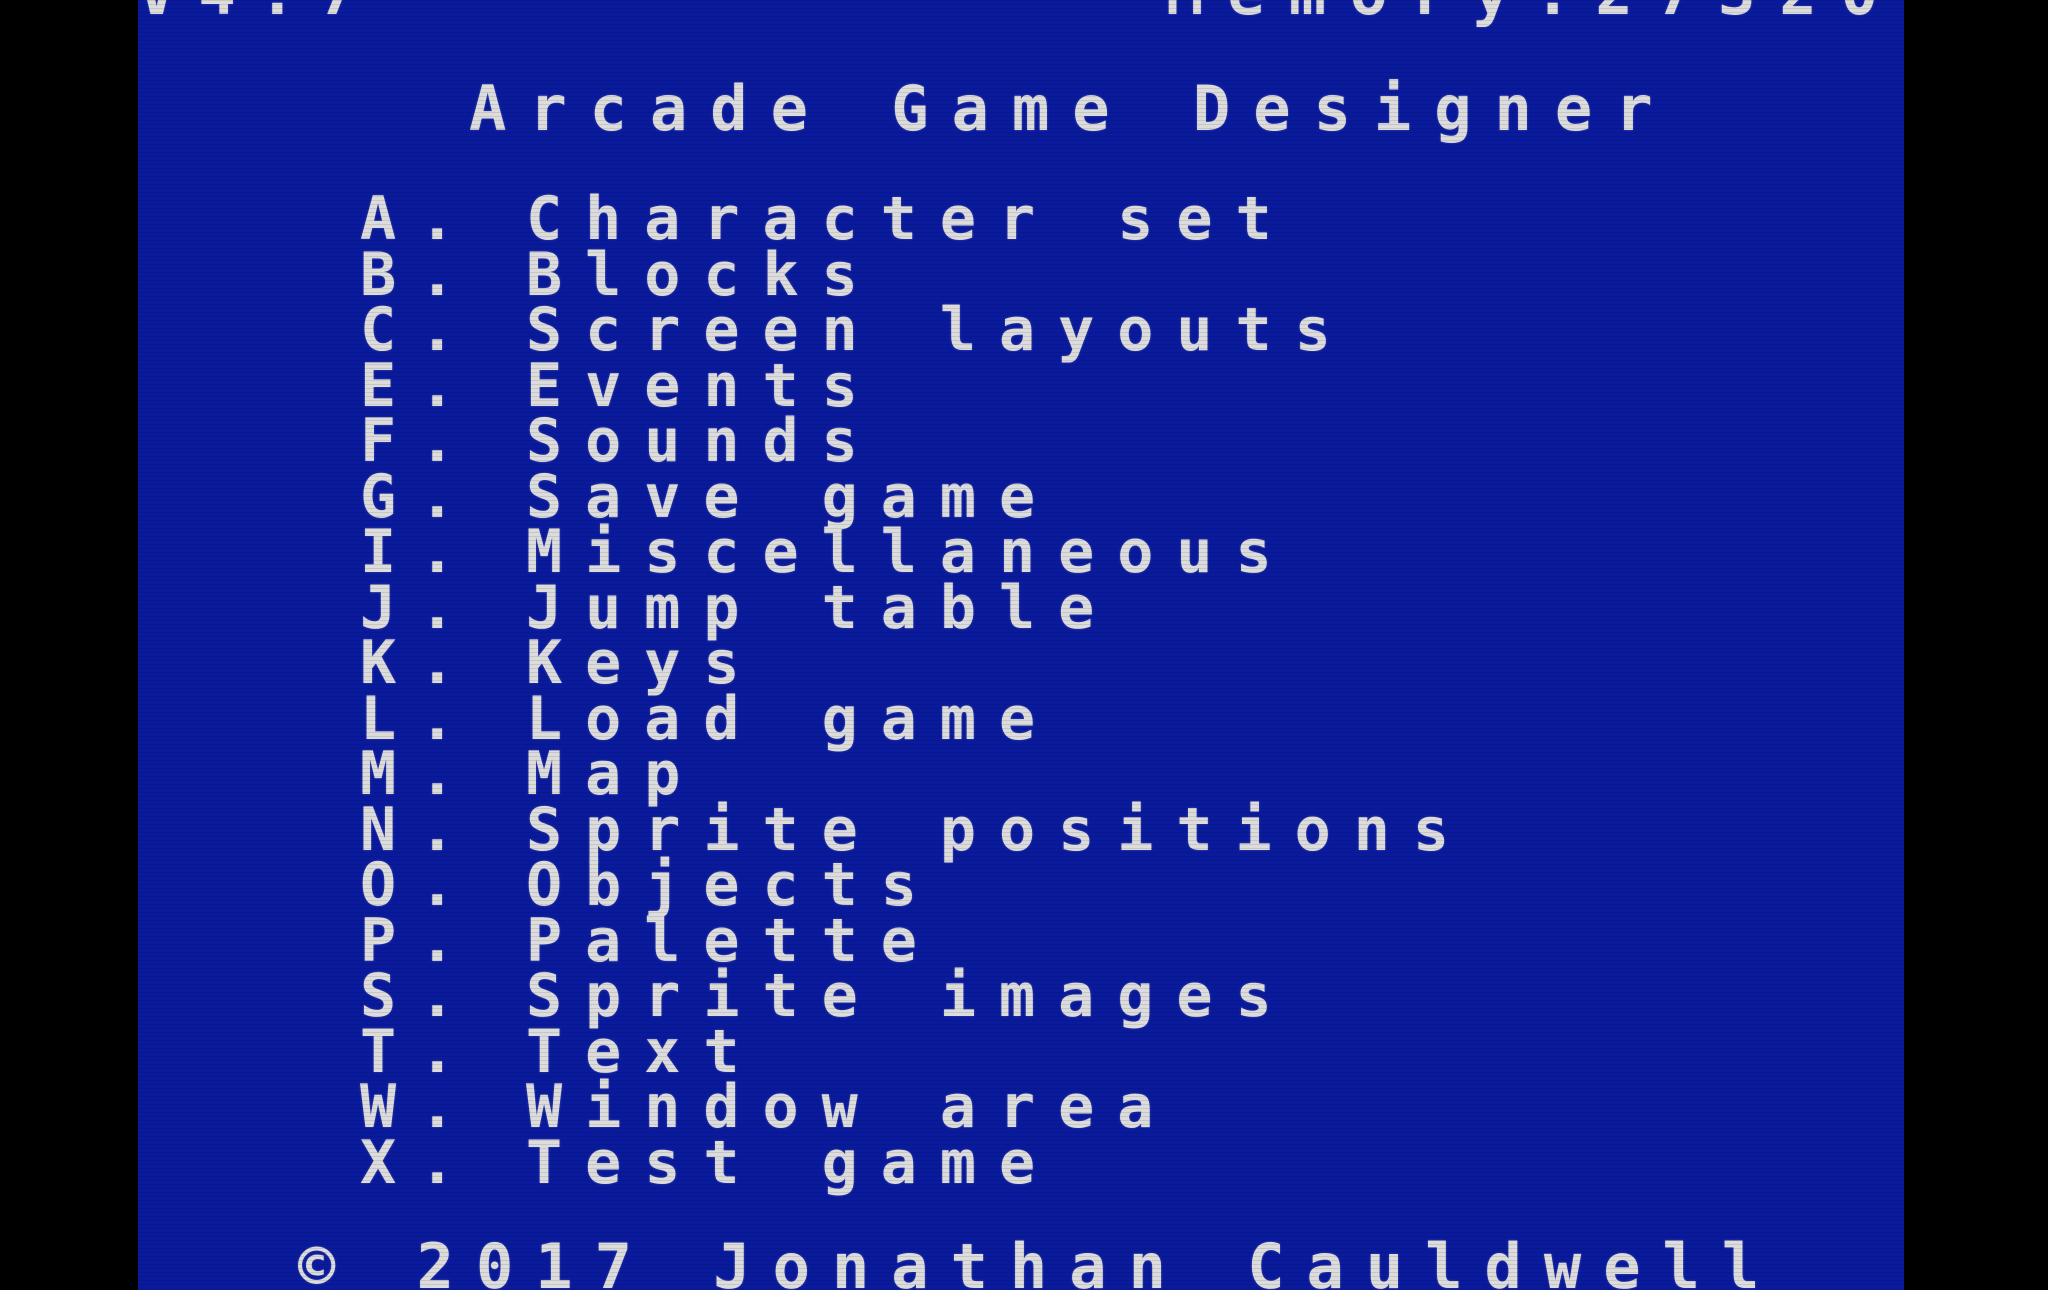 The image size is (2048, 1290). I want to click on menu-label: Character set, so click(910, 219).